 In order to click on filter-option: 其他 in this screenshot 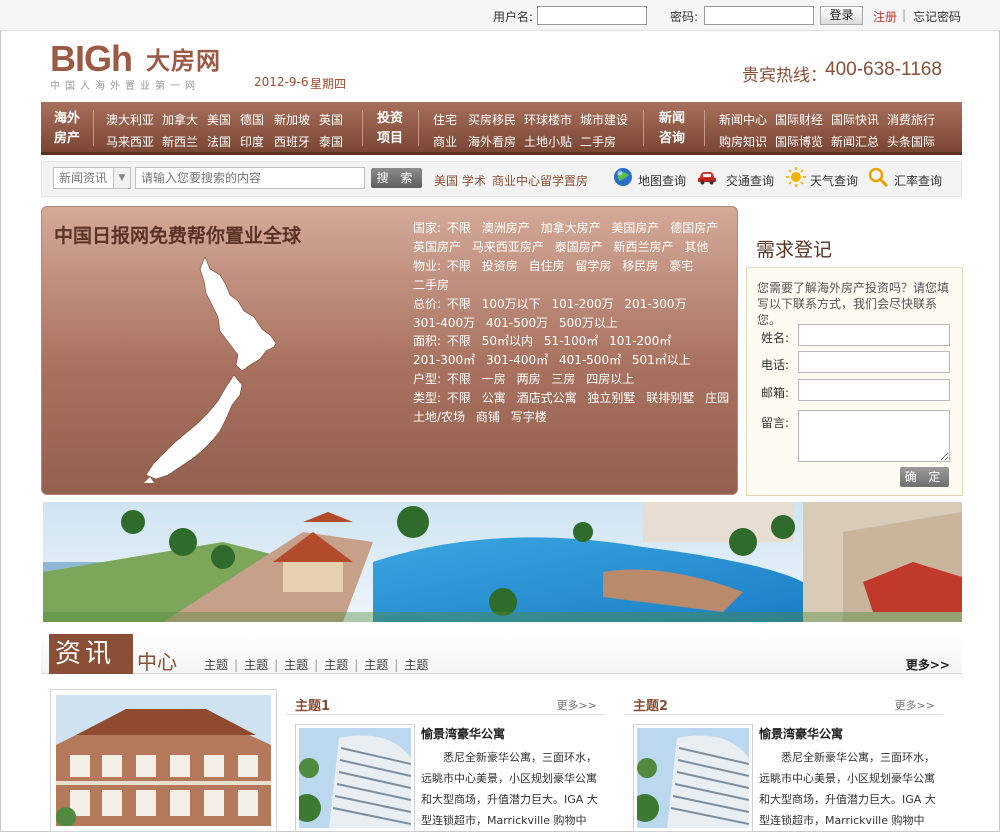, I will do `click(696, 247)`.